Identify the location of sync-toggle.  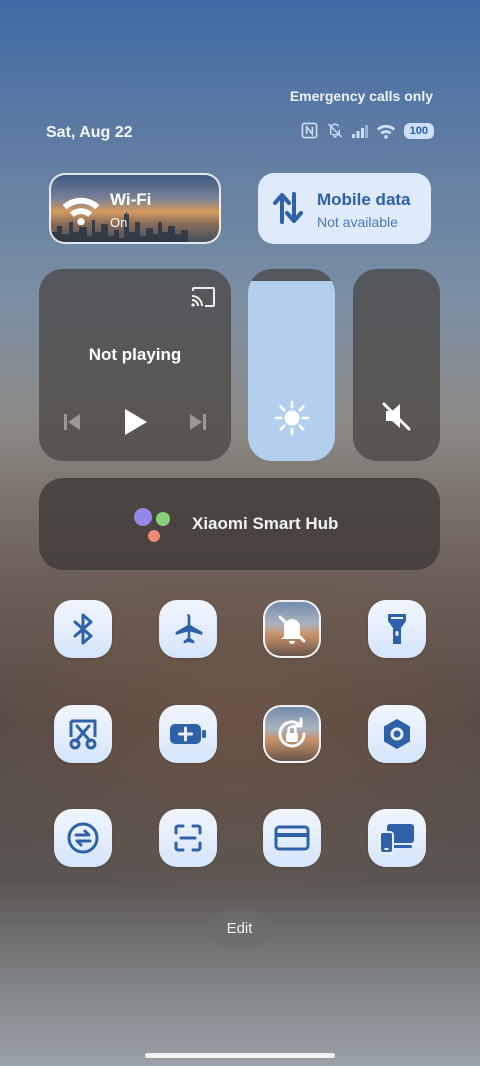
(83, 838).